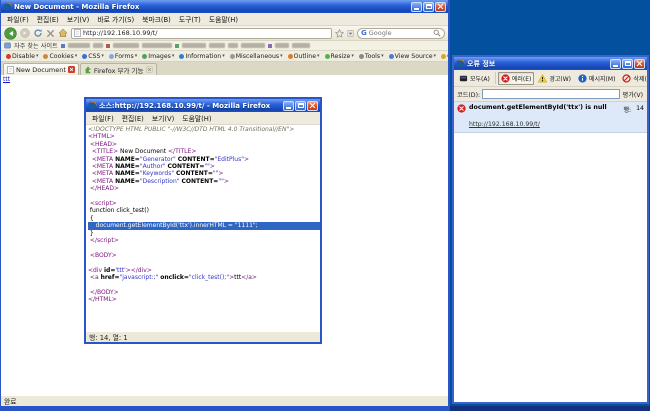 The image size is (650, 411). I want to click on webdev-menu-label: View Source, so click(413, 56).